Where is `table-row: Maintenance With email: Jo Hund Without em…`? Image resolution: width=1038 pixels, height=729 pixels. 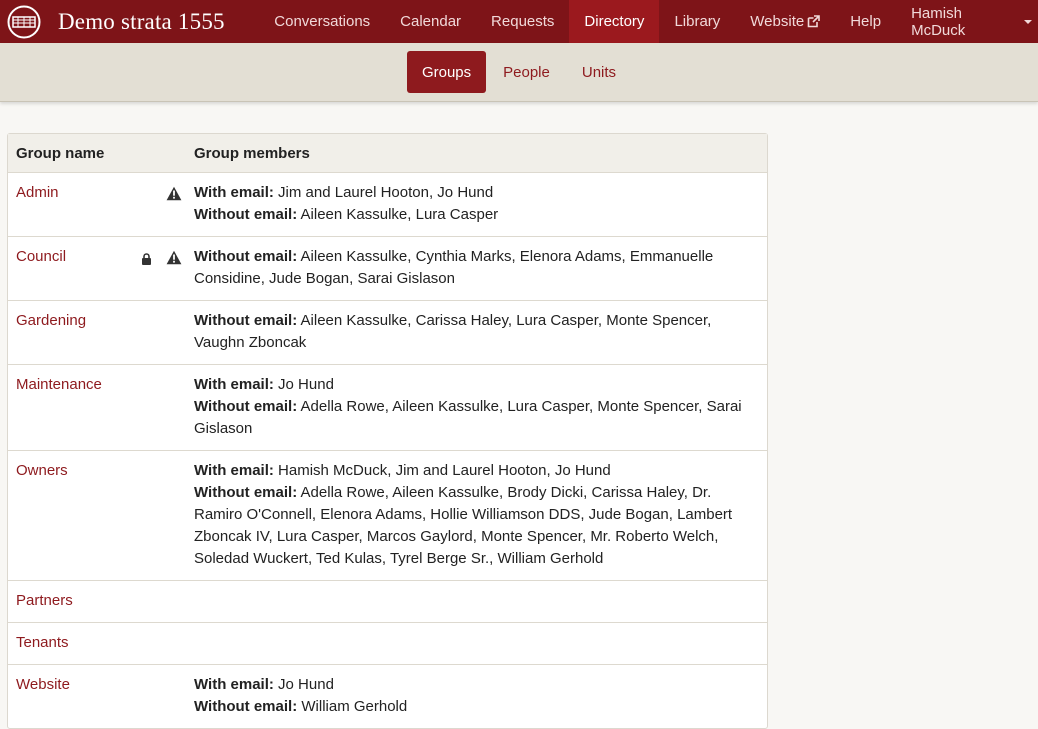 table-row: Maintenance With email: Jo Hund Without em… is located at coordinates (387, 407).